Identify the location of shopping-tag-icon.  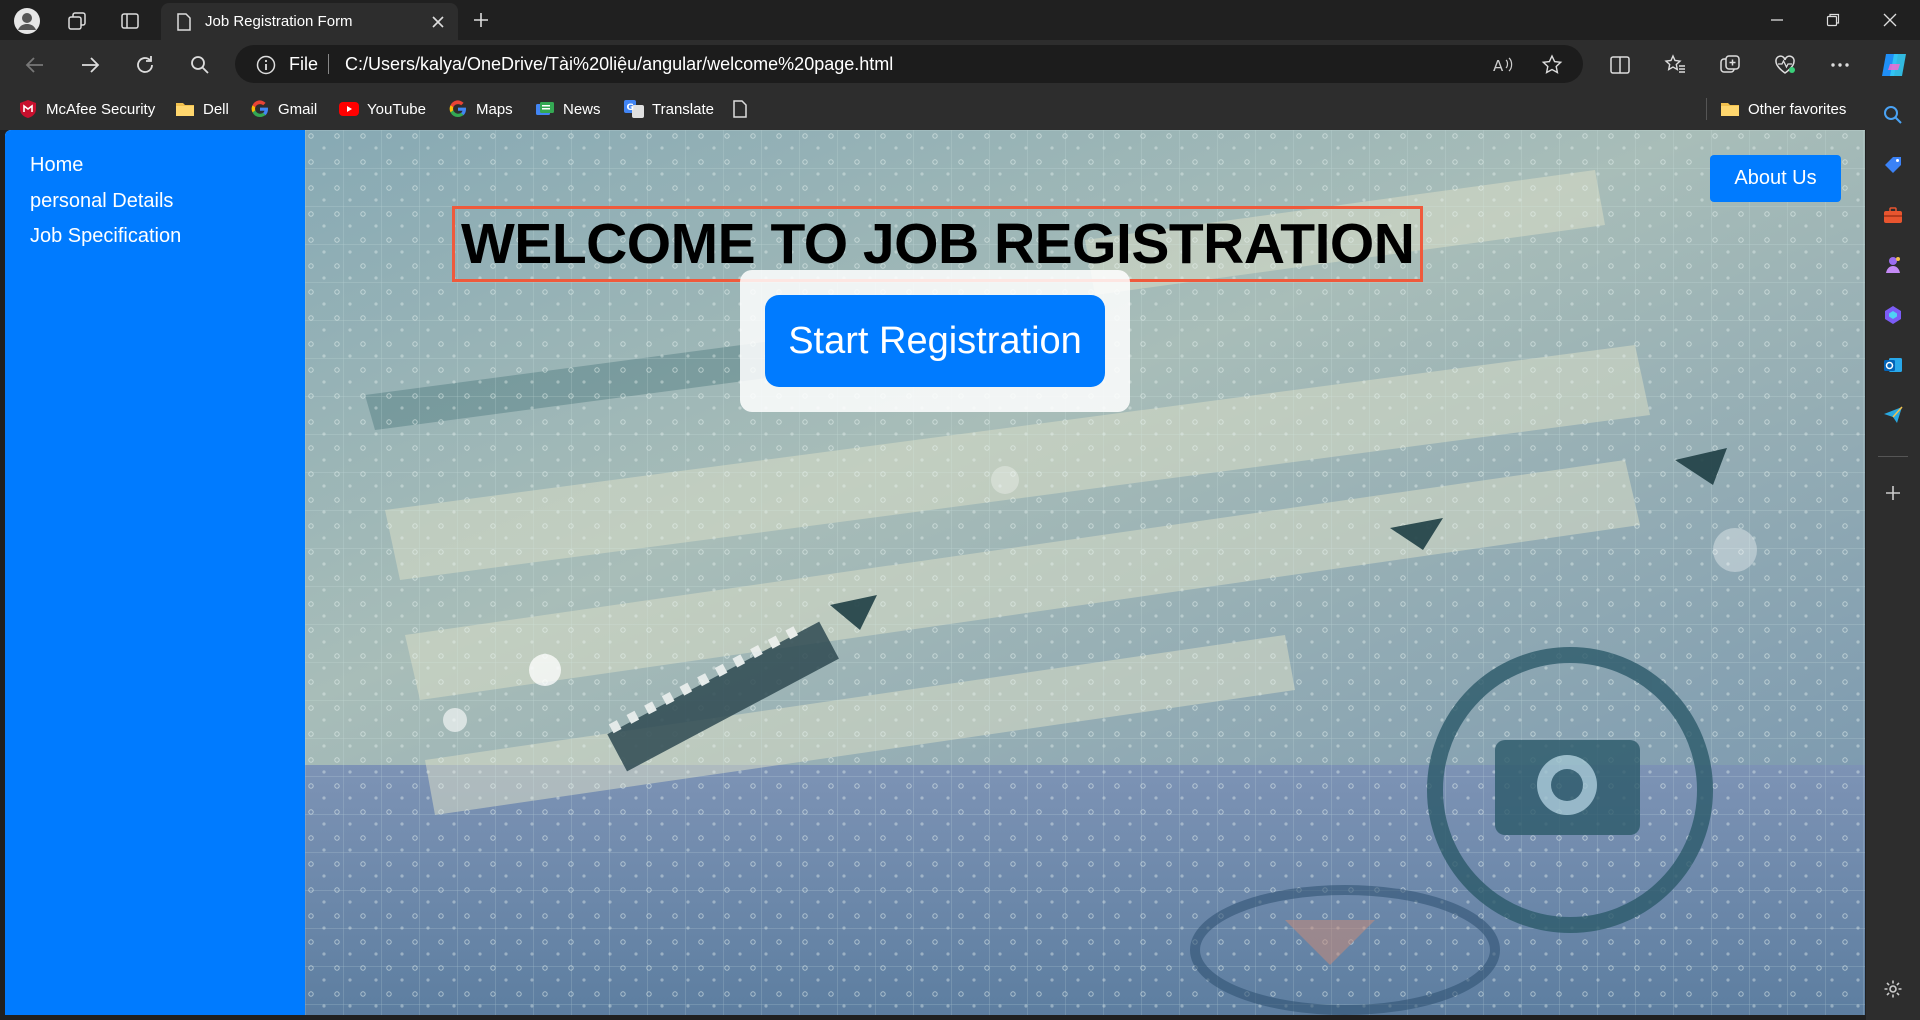
(1893, 165).